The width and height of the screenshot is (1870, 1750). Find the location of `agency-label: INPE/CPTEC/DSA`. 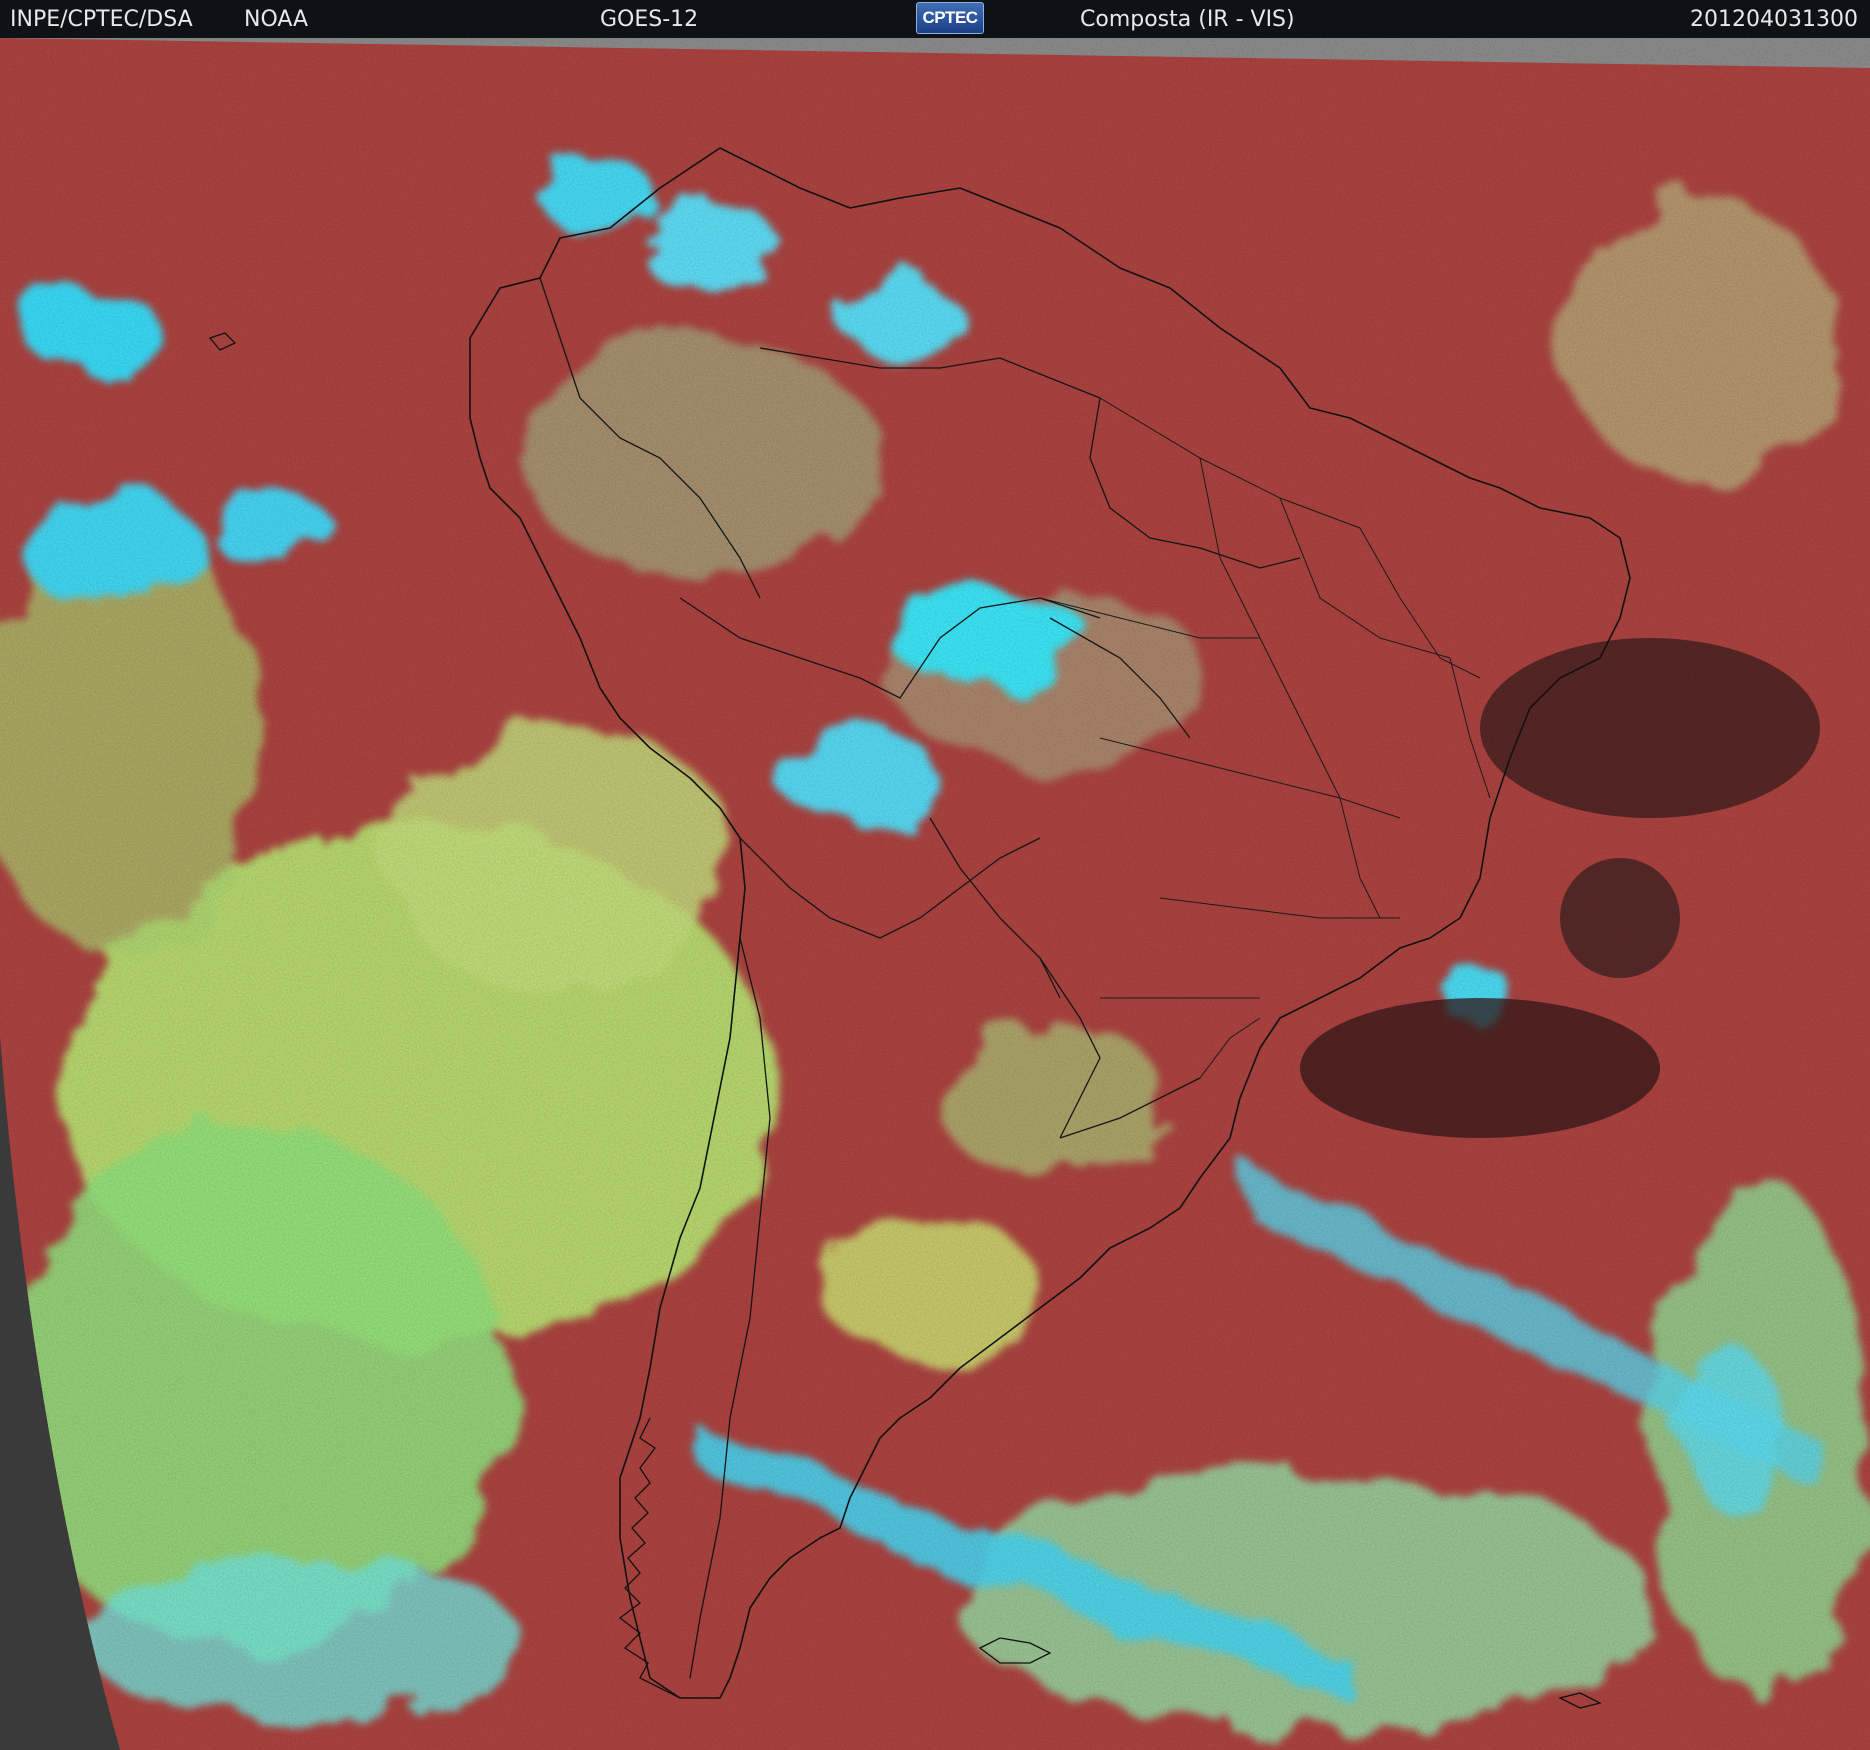

agency-label: INPE/CPTEC/DSA is located at coordinates (101, 19).